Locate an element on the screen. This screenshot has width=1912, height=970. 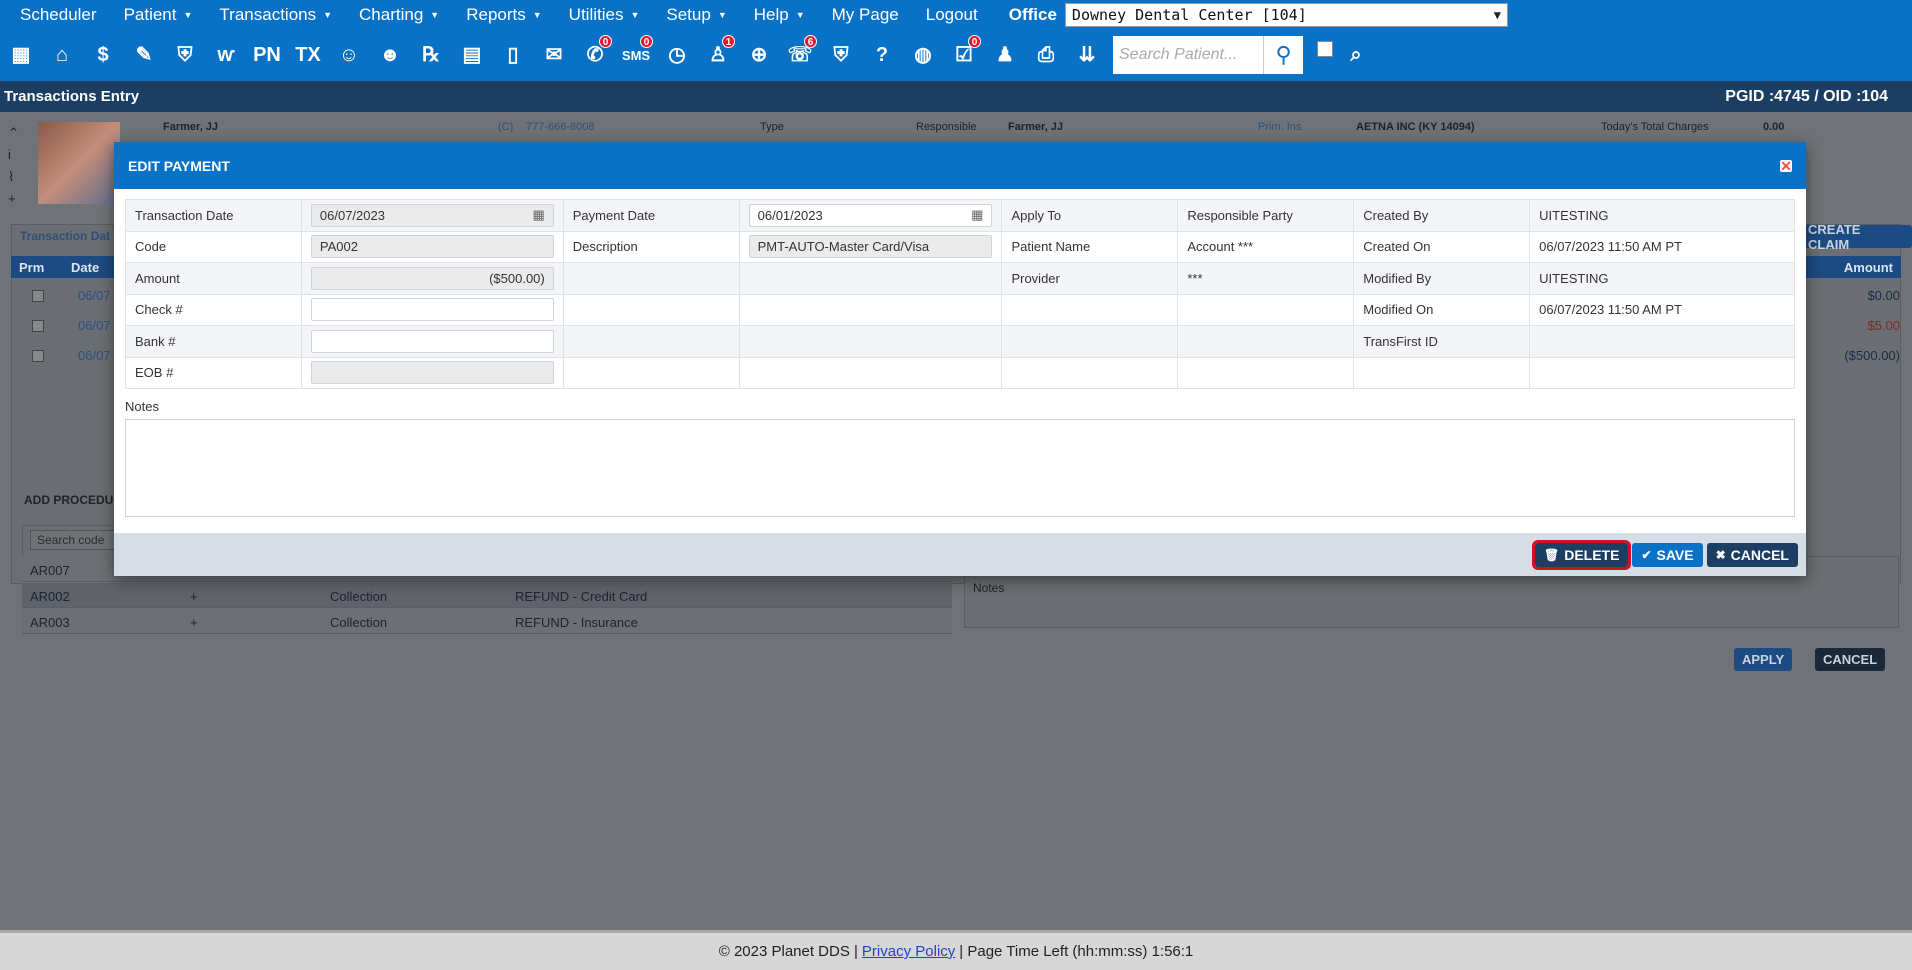
note-icon: ▤ is located at coordinates (472, 55).